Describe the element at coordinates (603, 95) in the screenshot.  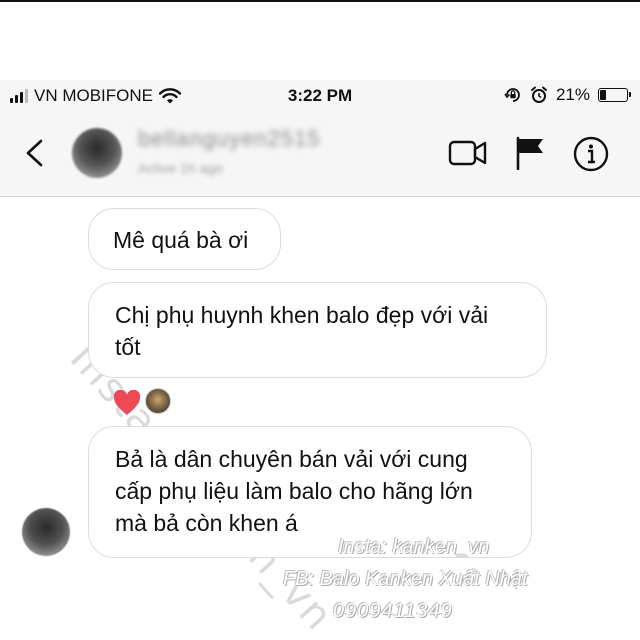
I see `battery-level-fill` at that location.